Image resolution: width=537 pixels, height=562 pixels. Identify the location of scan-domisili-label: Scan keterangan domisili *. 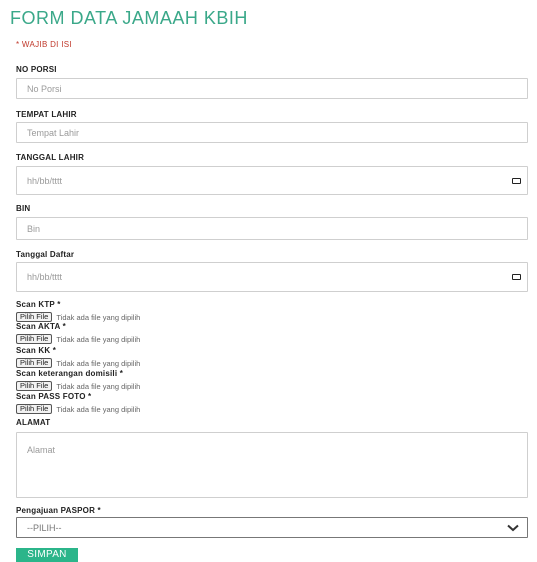
(70, 373).